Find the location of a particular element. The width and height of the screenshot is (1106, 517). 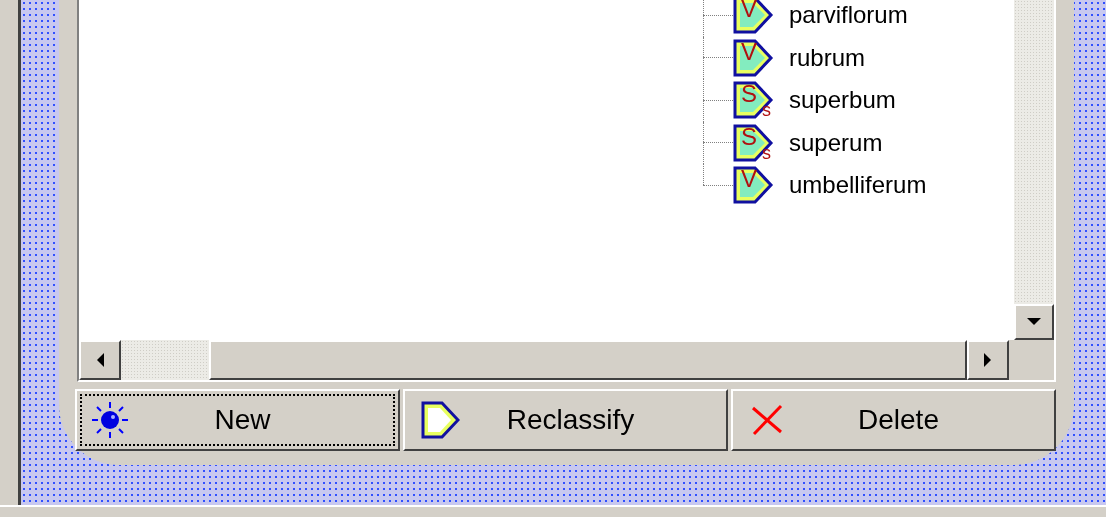

right-arrow-icon is located at coordinates (988, 360).